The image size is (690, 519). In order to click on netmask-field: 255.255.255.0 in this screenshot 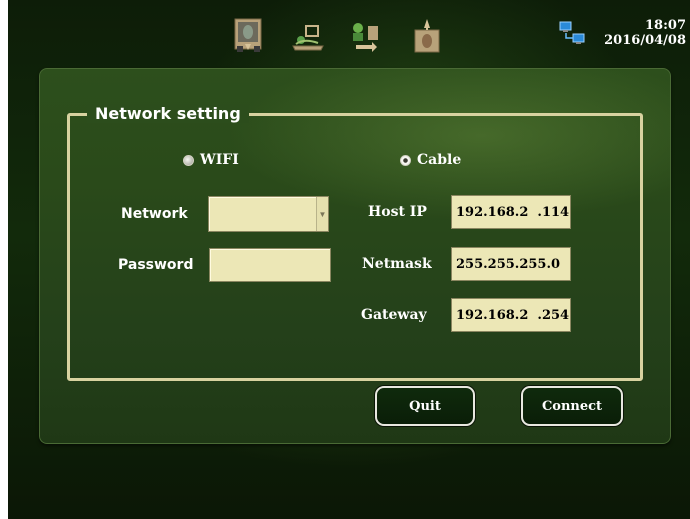, I will do `click(511, 264)`.